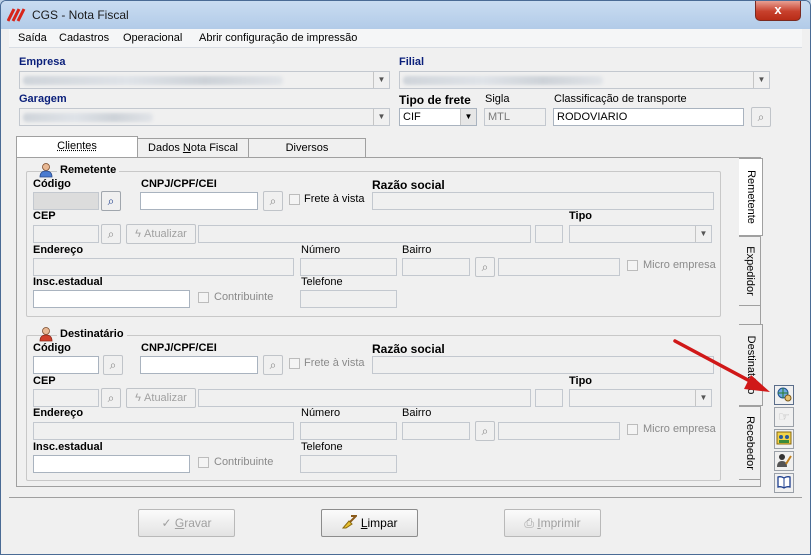  I want to click on remetente-contribuinte-checkbox, so click(203, 297).